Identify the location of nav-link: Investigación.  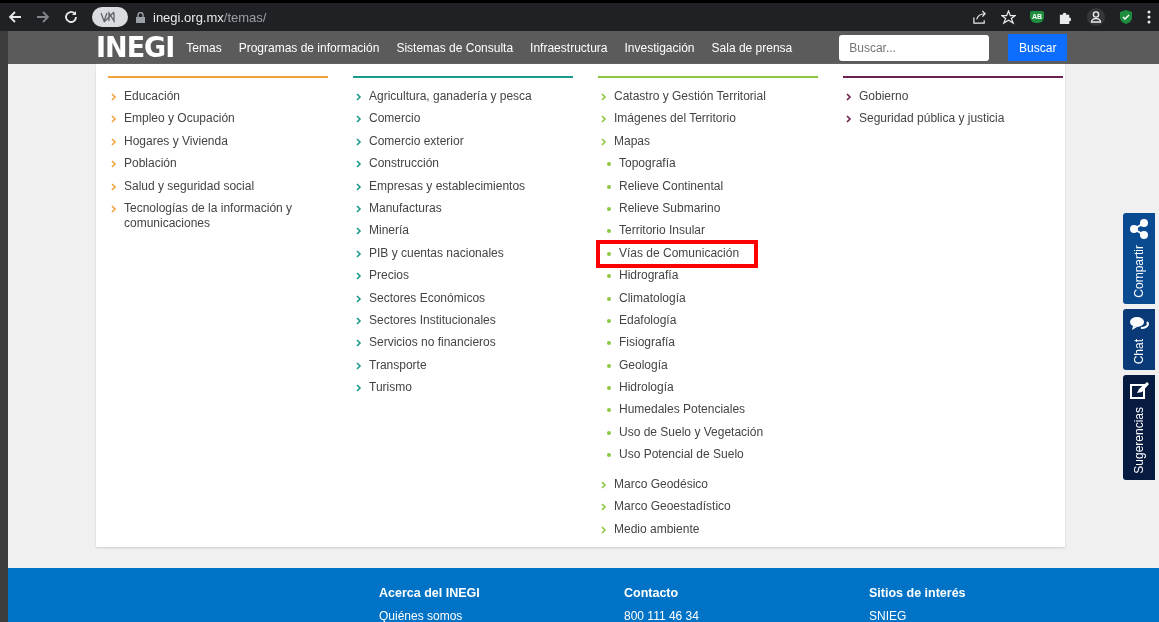
(659, 47).